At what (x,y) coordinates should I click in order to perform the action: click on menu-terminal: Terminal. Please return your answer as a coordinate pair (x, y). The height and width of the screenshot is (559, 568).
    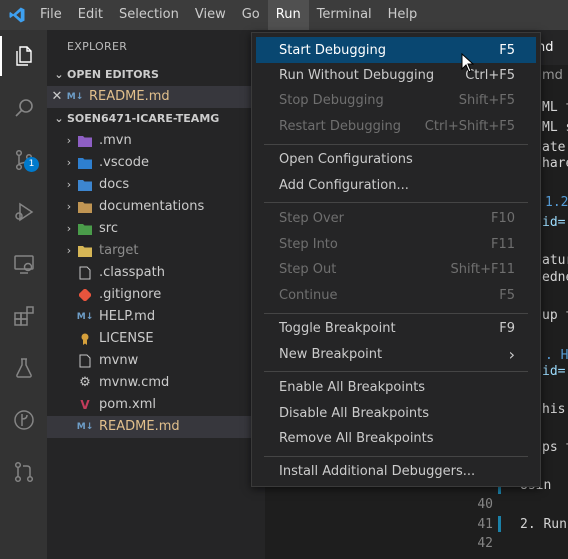
    Looking at the image, I should click on (344, 15).